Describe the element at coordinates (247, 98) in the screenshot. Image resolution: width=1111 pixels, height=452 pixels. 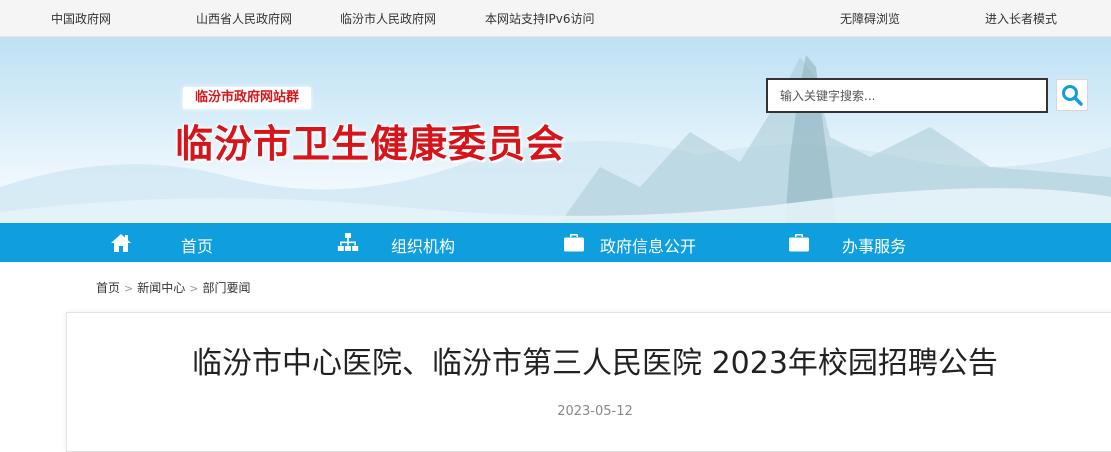
I see `site-group-badge: 临汾市政府网站群` at that location.